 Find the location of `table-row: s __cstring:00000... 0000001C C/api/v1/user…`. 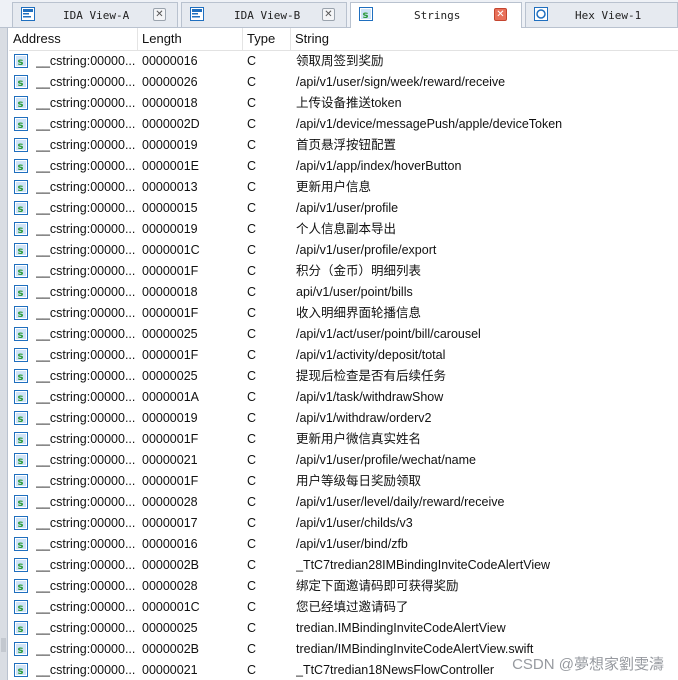

table-row: s __cstring:00000... 0000001C C/api/v1/user… is located at coordinates (343, 250).